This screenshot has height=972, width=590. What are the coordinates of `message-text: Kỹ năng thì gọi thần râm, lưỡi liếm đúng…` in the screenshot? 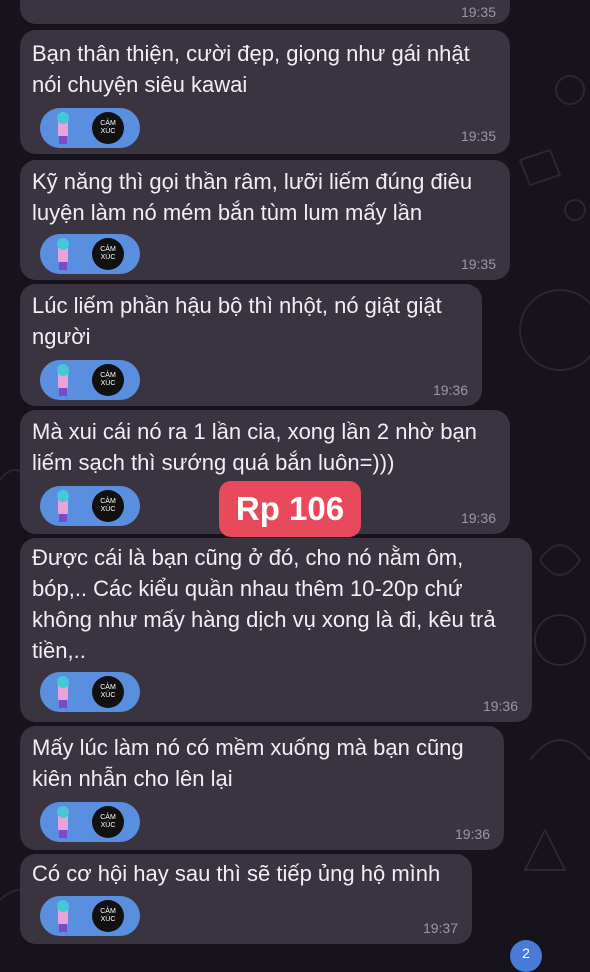 It's located at (252, 197).